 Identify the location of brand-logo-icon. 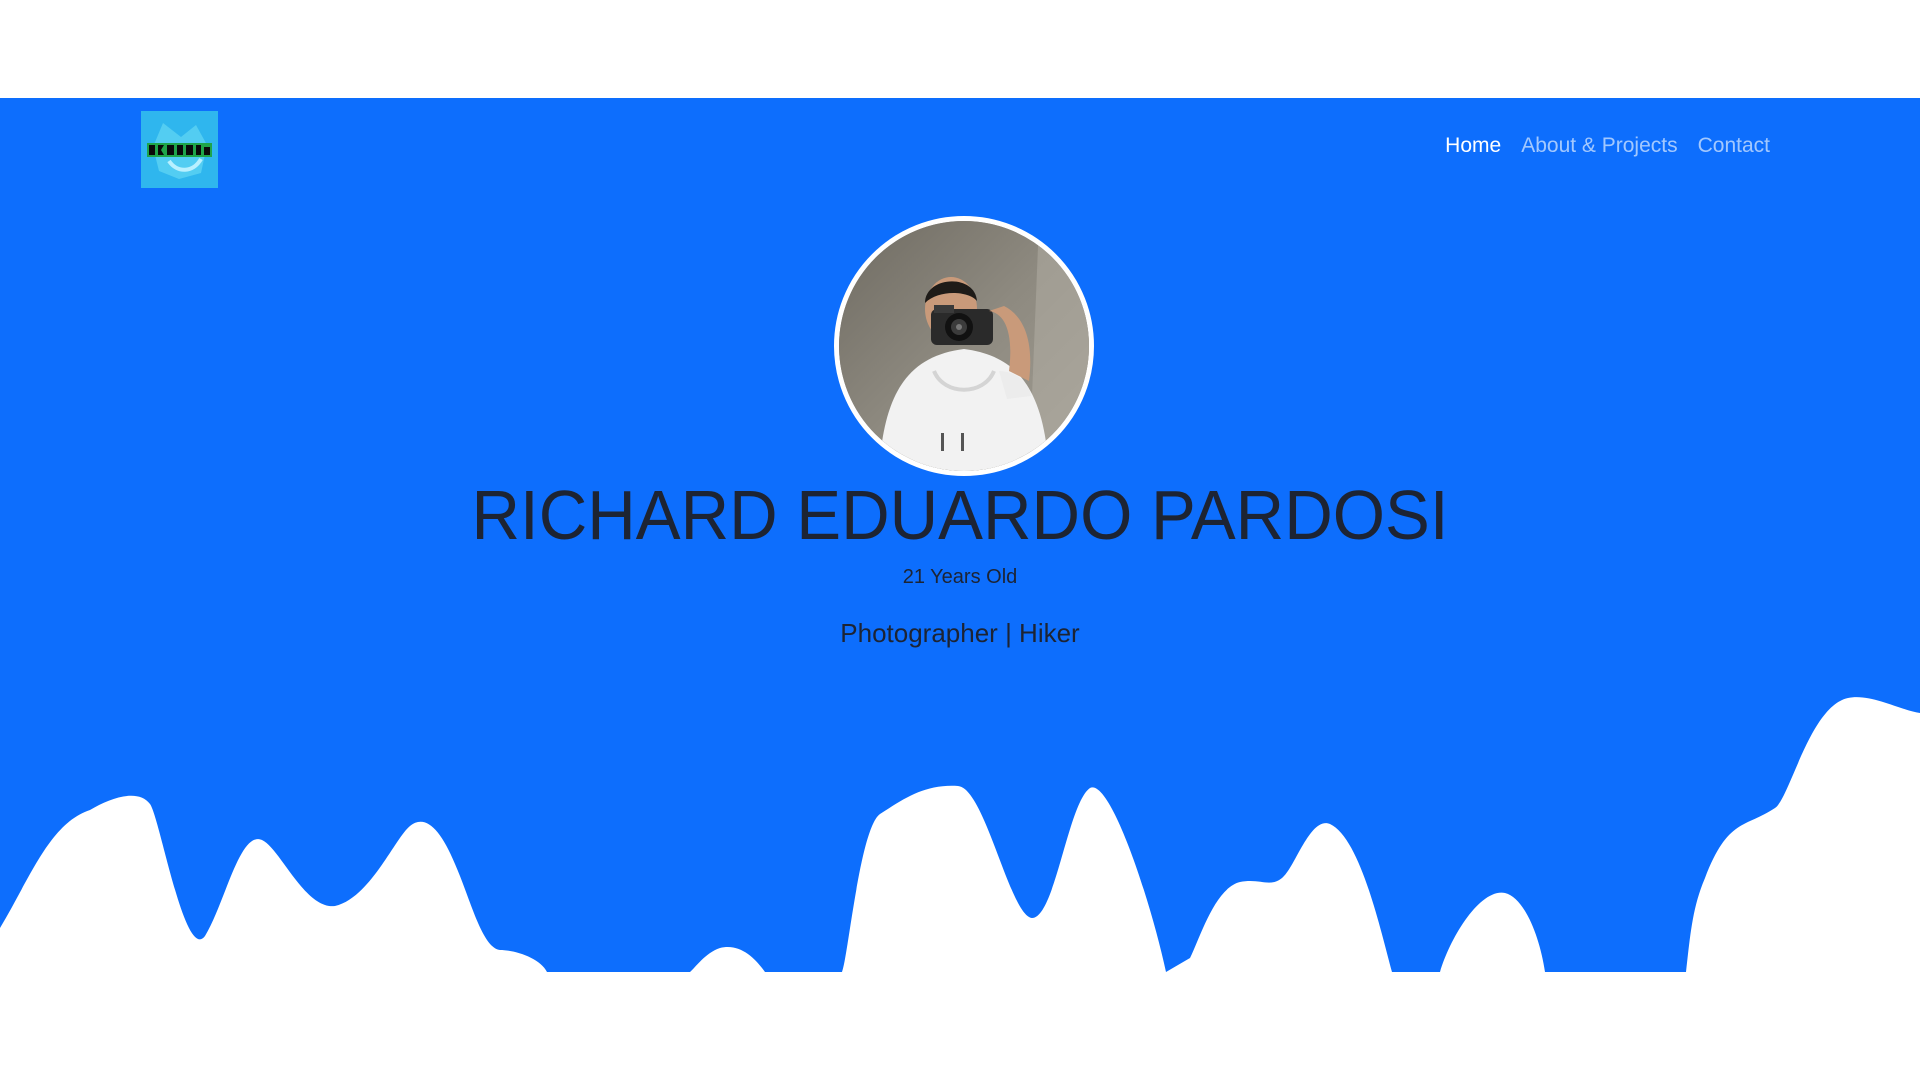
(179, 149).